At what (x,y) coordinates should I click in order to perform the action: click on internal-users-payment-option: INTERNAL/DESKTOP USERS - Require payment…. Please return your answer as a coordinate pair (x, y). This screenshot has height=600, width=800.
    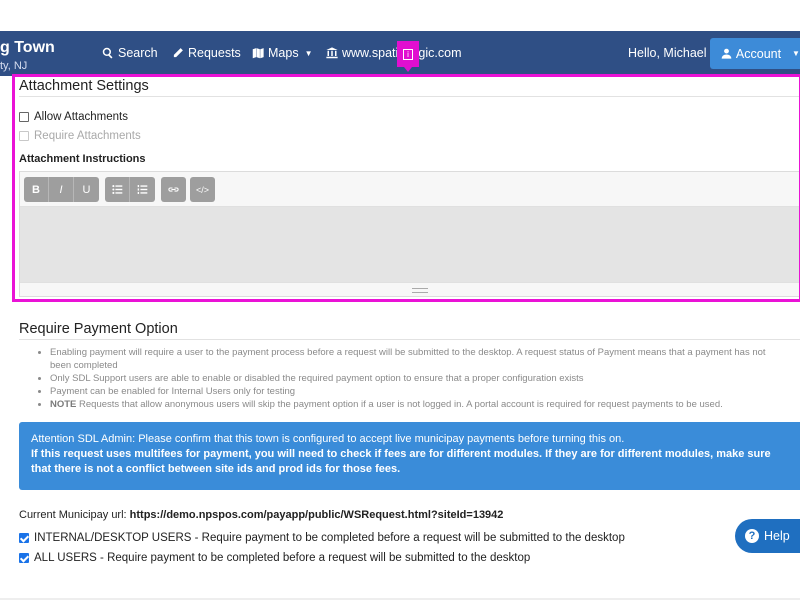
    Looking at the image, I should click on (322, 538).